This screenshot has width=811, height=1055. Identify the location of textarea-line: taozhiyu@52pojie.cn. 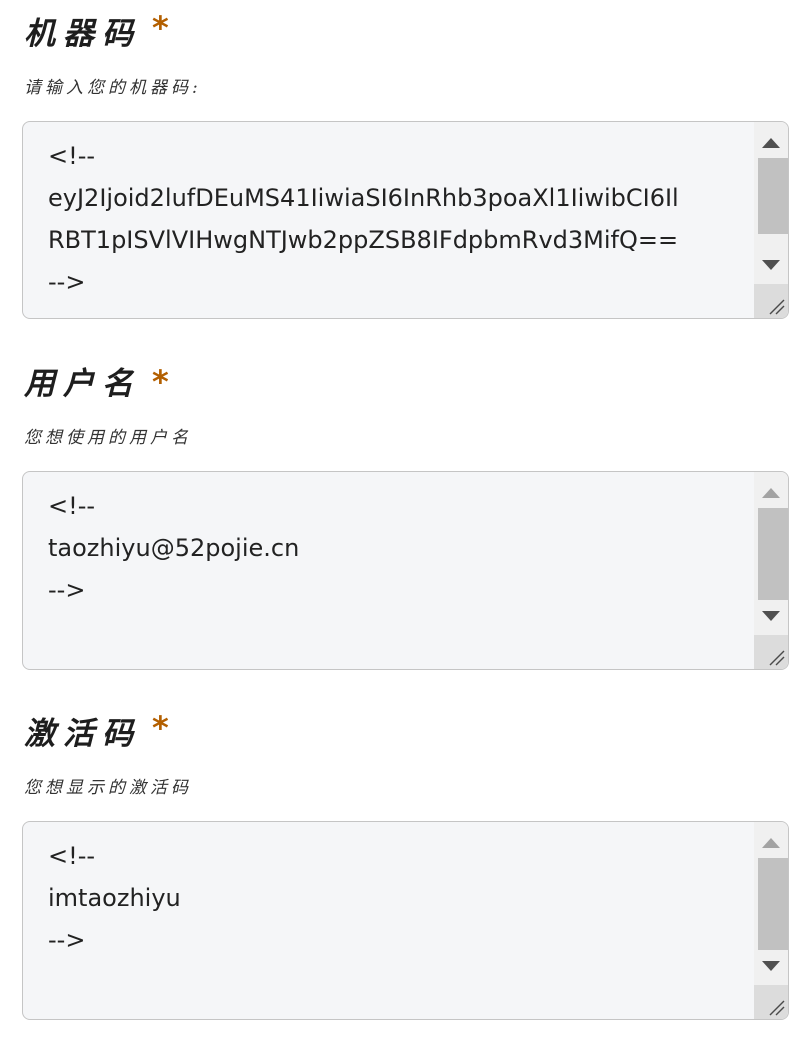
(174, 548).